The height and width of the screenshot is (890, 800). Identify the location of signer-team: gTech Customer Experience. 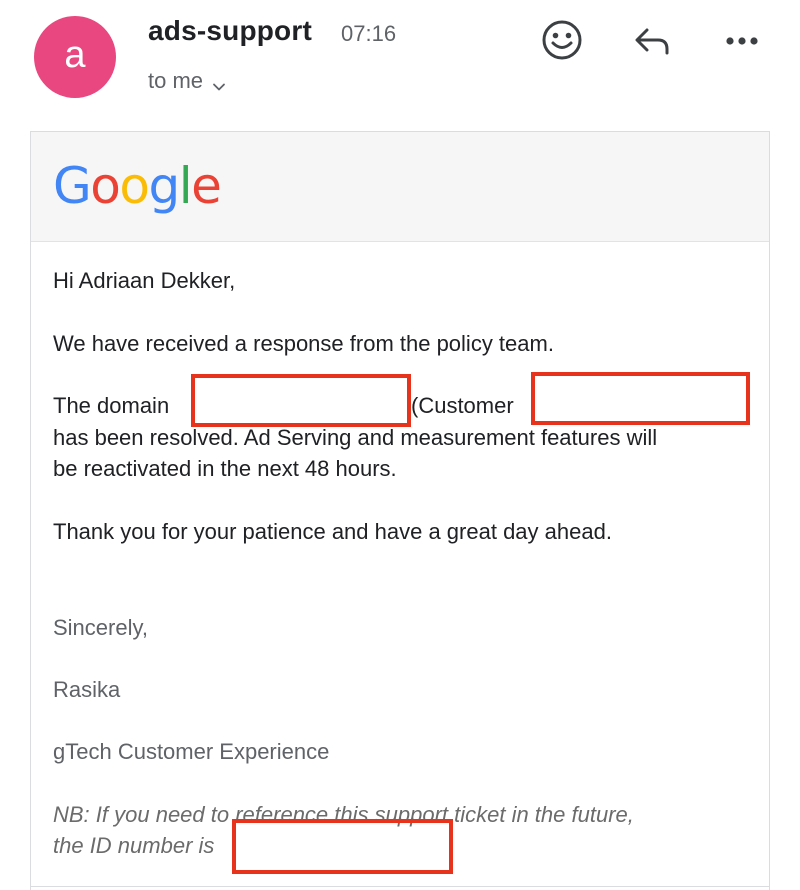
(191, 751).